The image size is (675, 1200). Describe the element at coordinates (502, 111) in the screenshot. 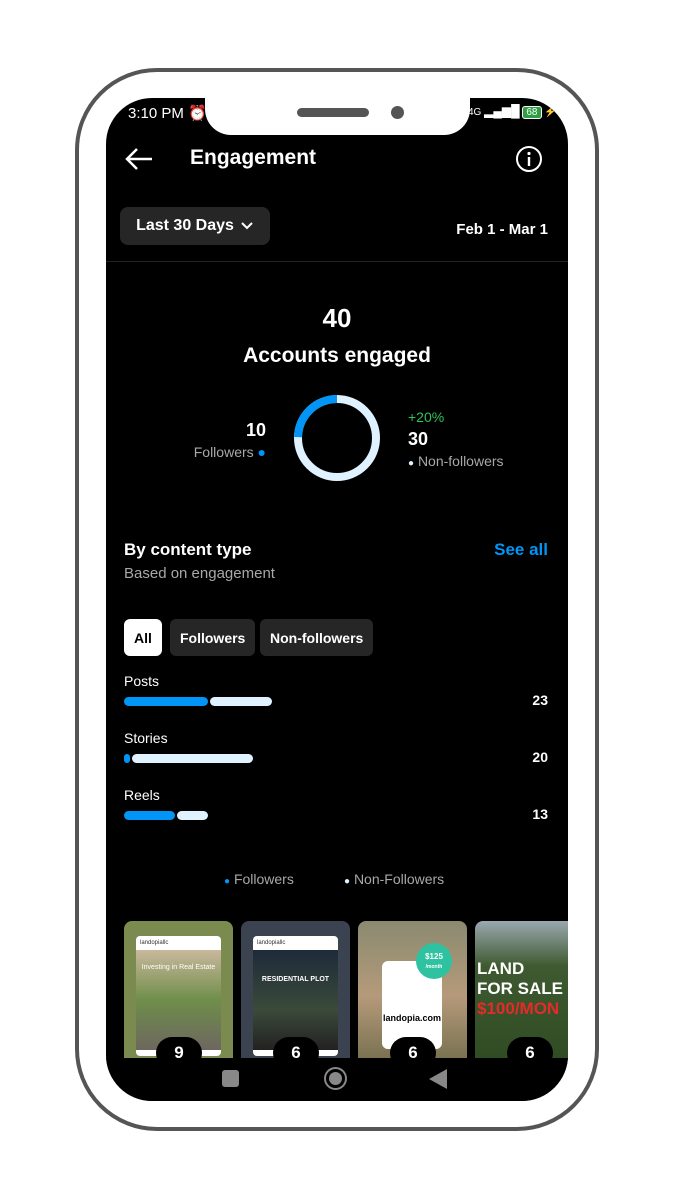

I see `signal-icon: ▂▄▆█` at that location.